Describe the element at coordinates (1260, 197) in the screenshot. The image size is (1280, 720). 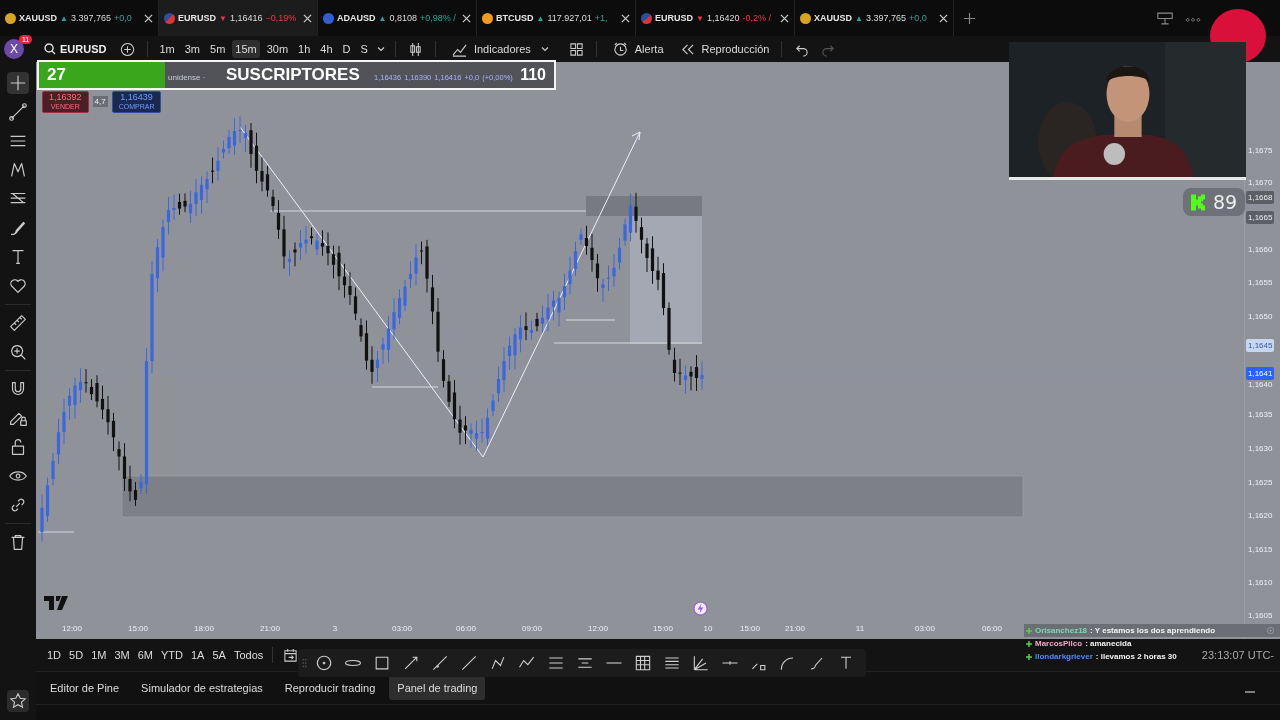
I see `price-tag: 1,1668` at that location.